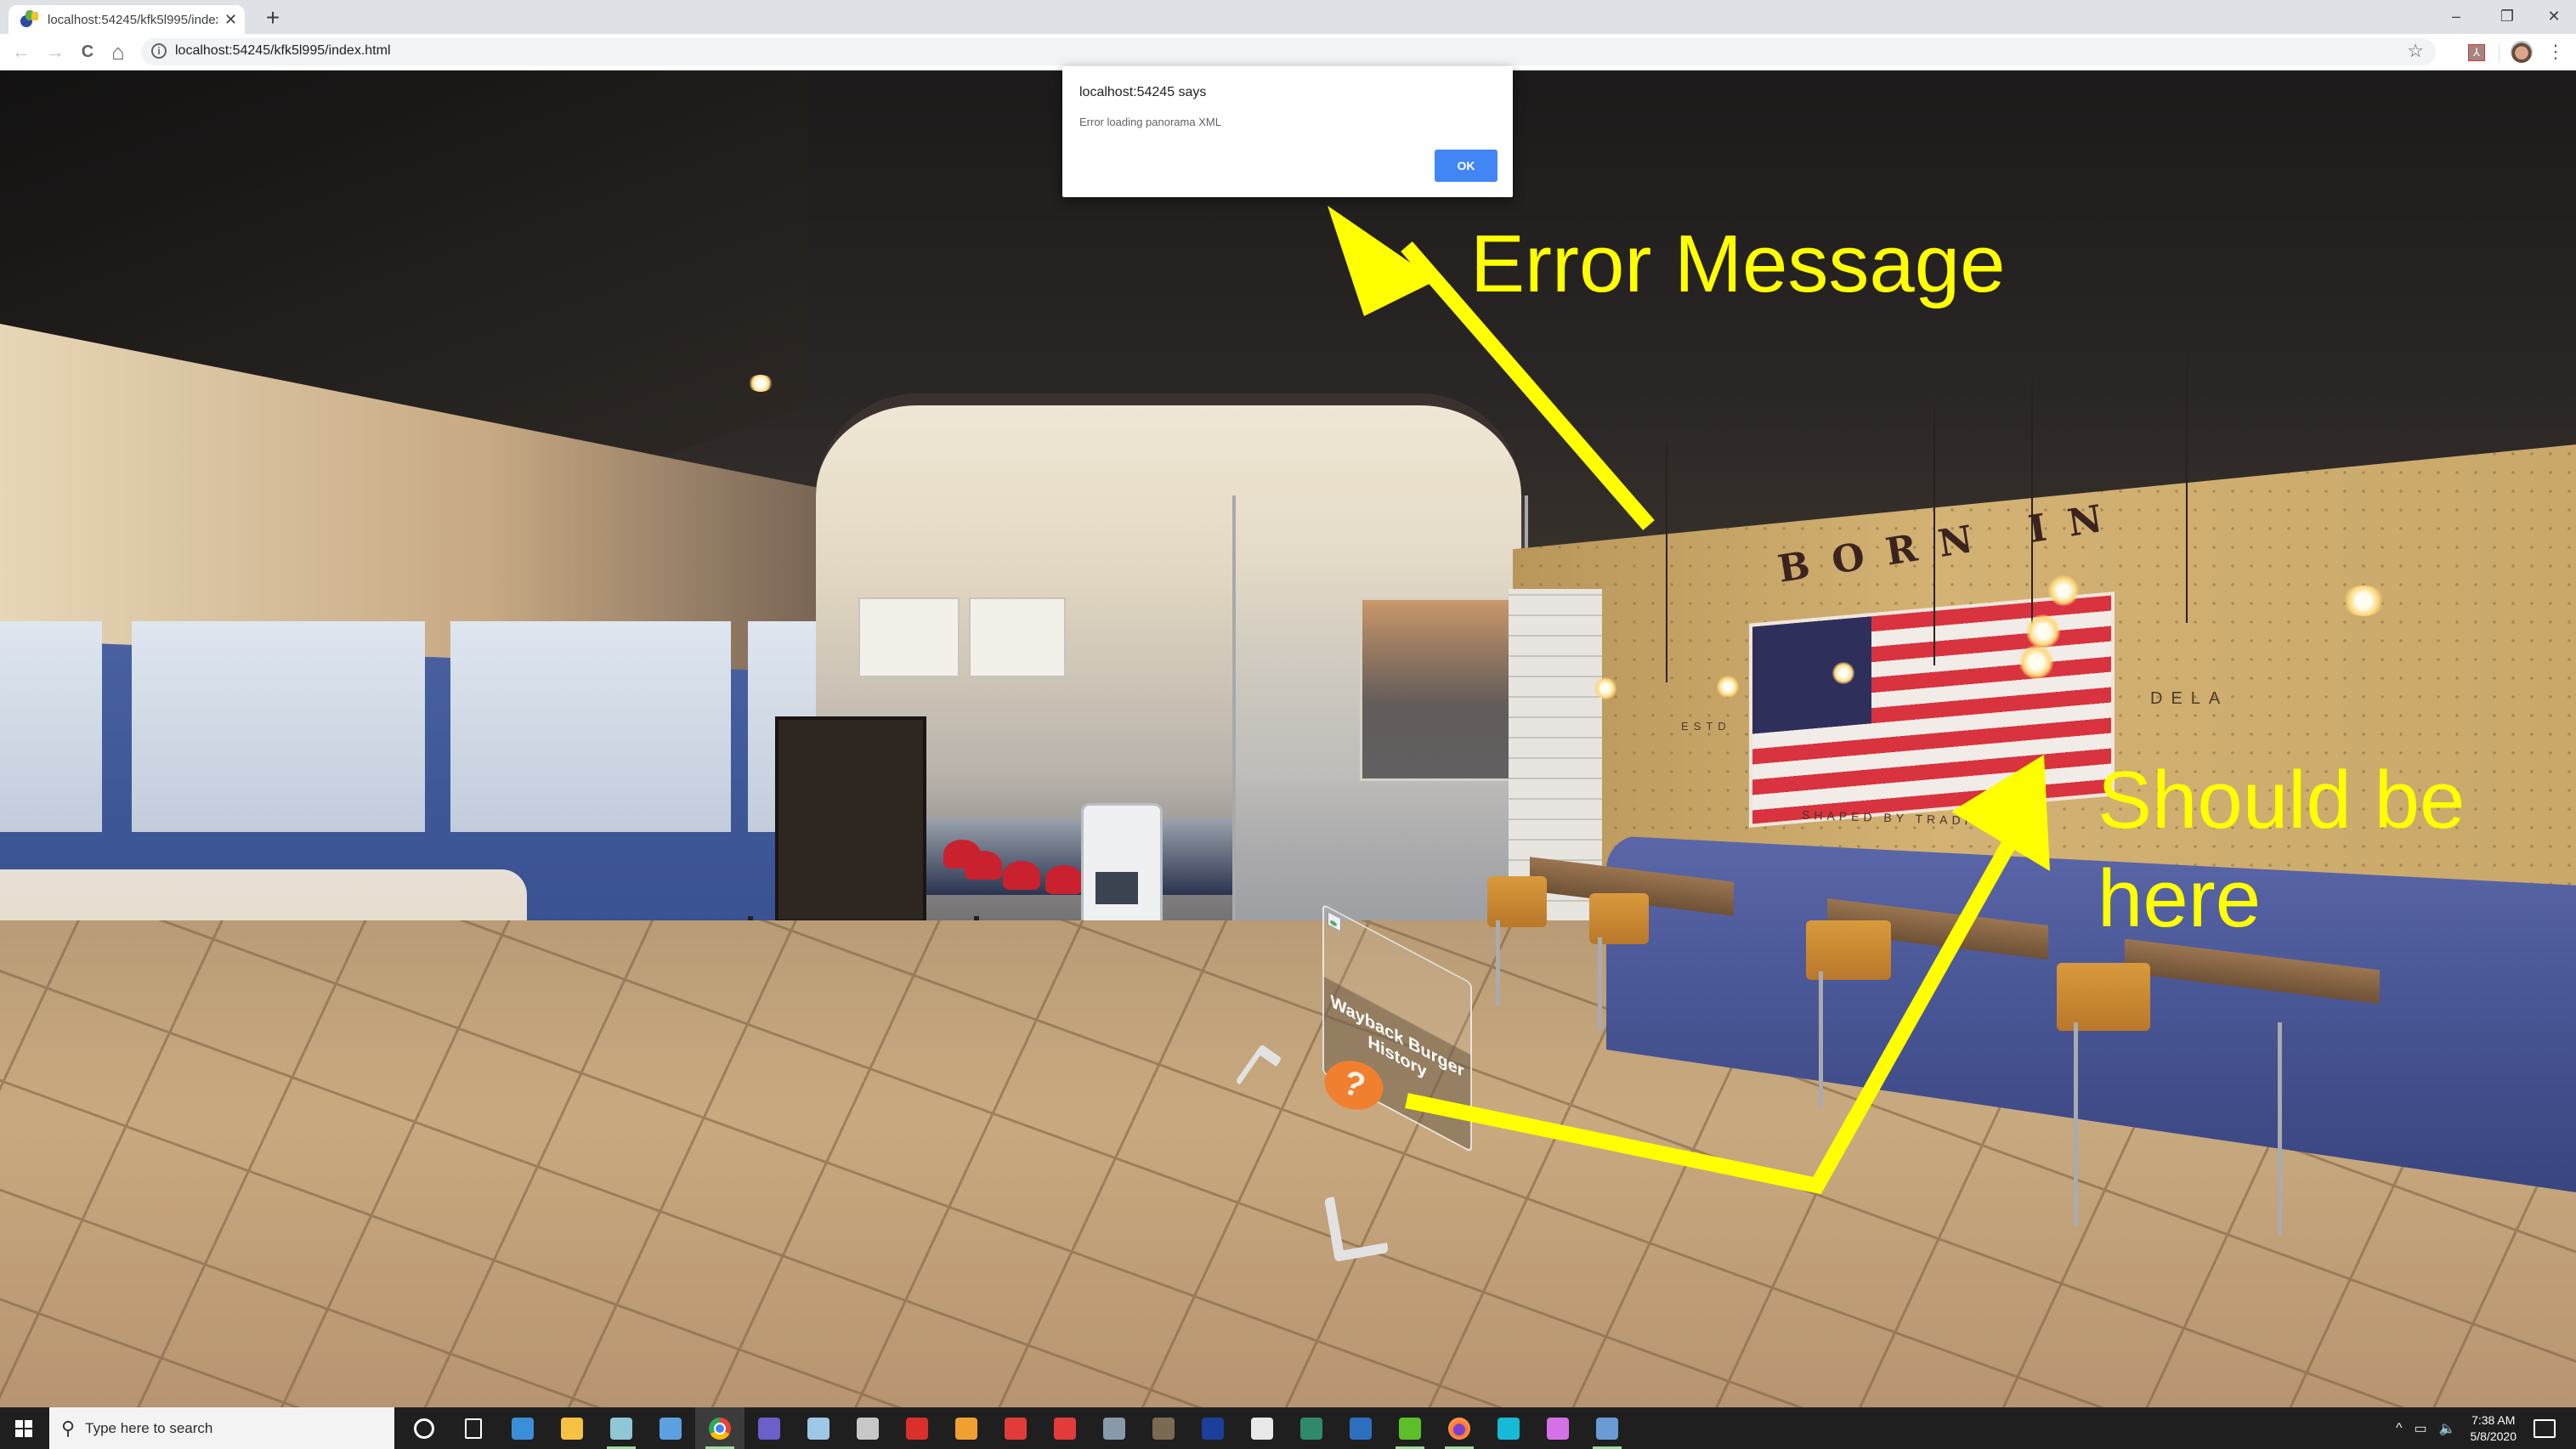  What do you see at coordinates (1288, 52) in the screenshot?
I see `address-bar: i localhost:54245/kfk5l995/index.html ☆` at bounding box center [1288, 52].